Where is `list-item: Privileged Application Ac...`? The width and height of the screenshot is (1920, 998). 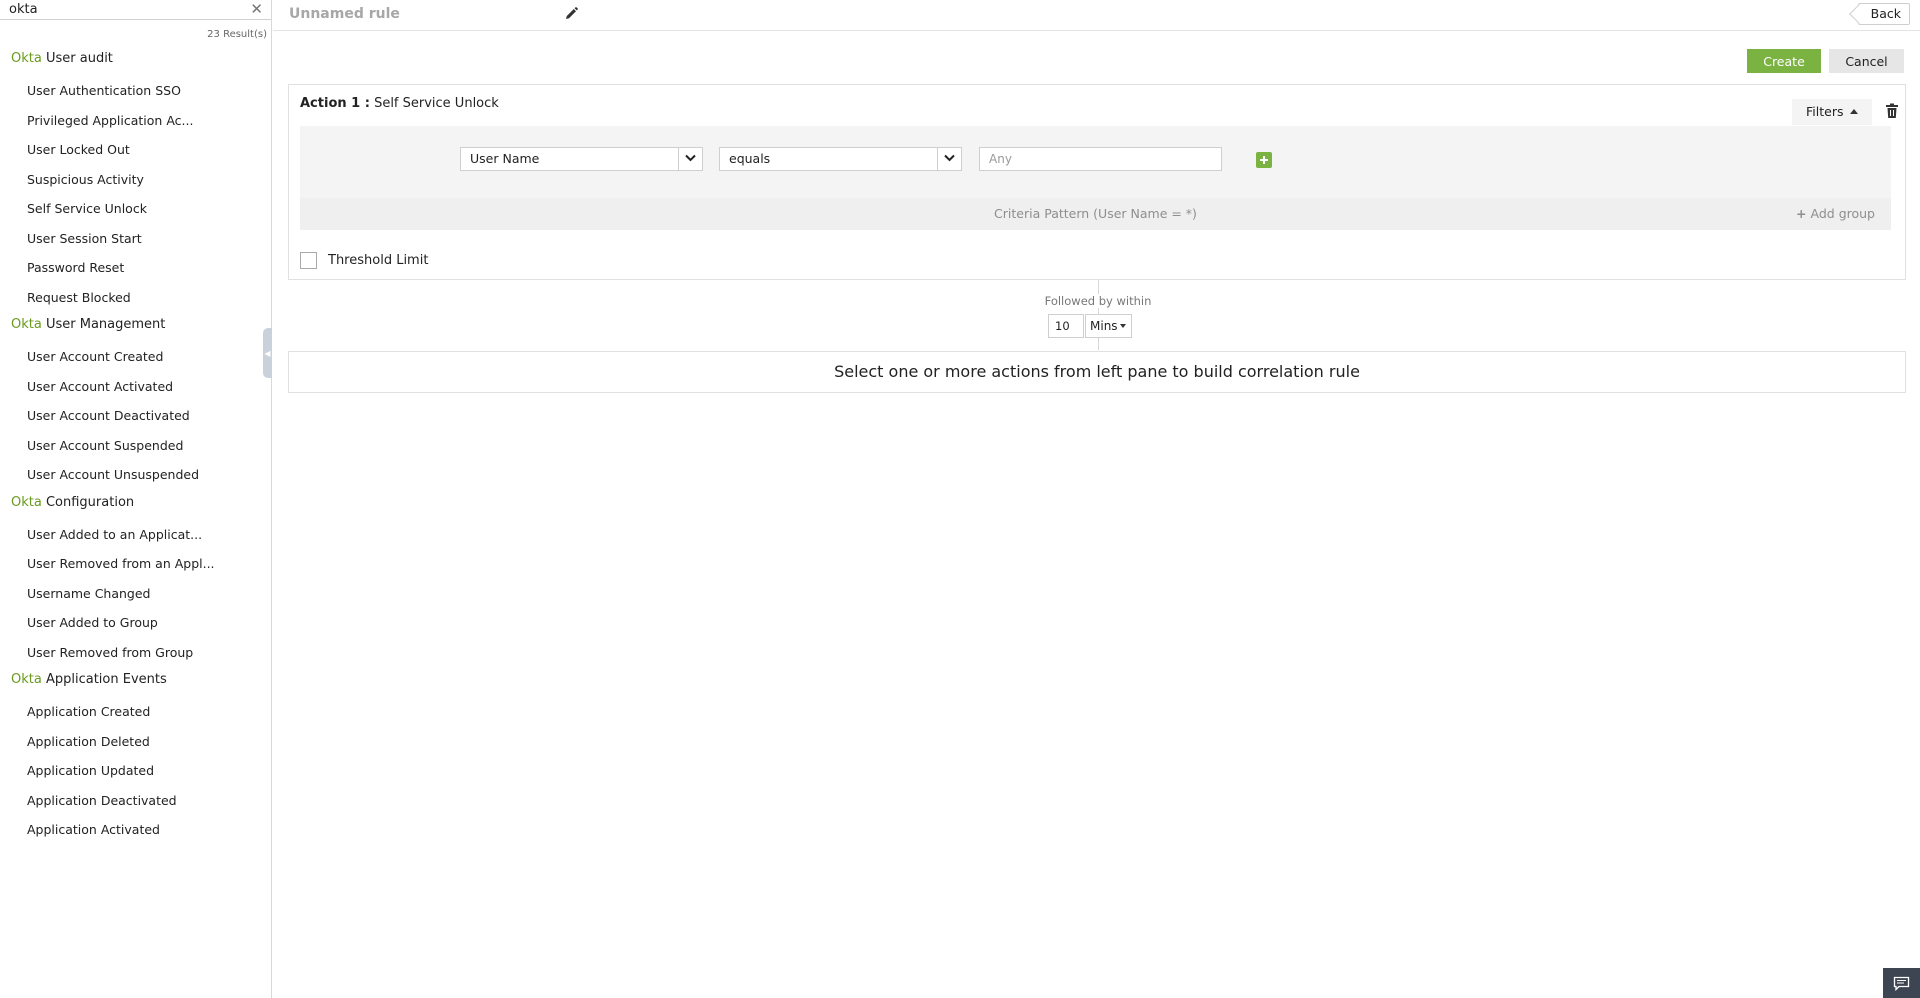
list-item: Privileged Application Ac... is located at coordinates (135, 121).